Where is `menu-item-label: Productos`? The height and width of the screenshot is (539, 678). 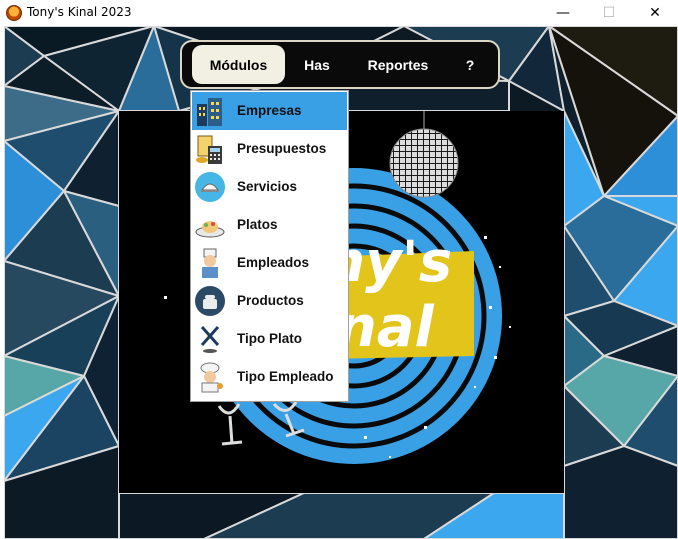
menu-item-label: Productos is located at coordinates (270, 300).